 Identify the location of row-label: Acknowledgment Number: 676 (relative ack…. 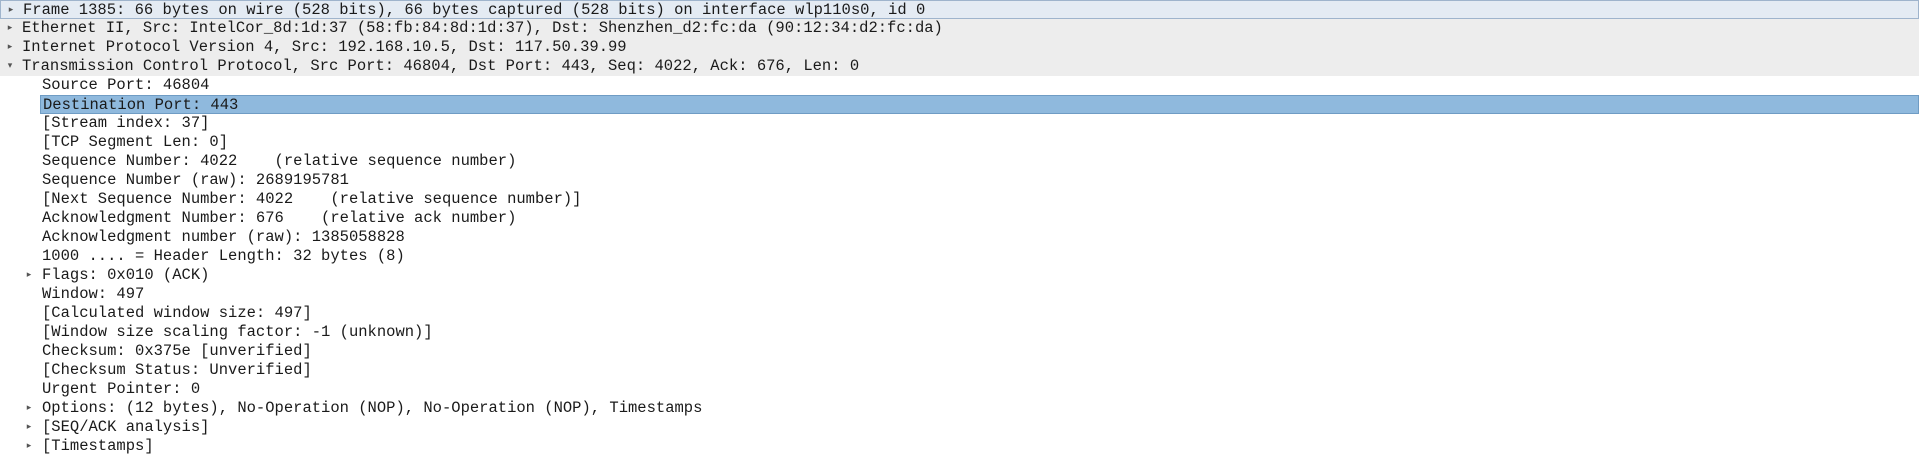
(279, 218).